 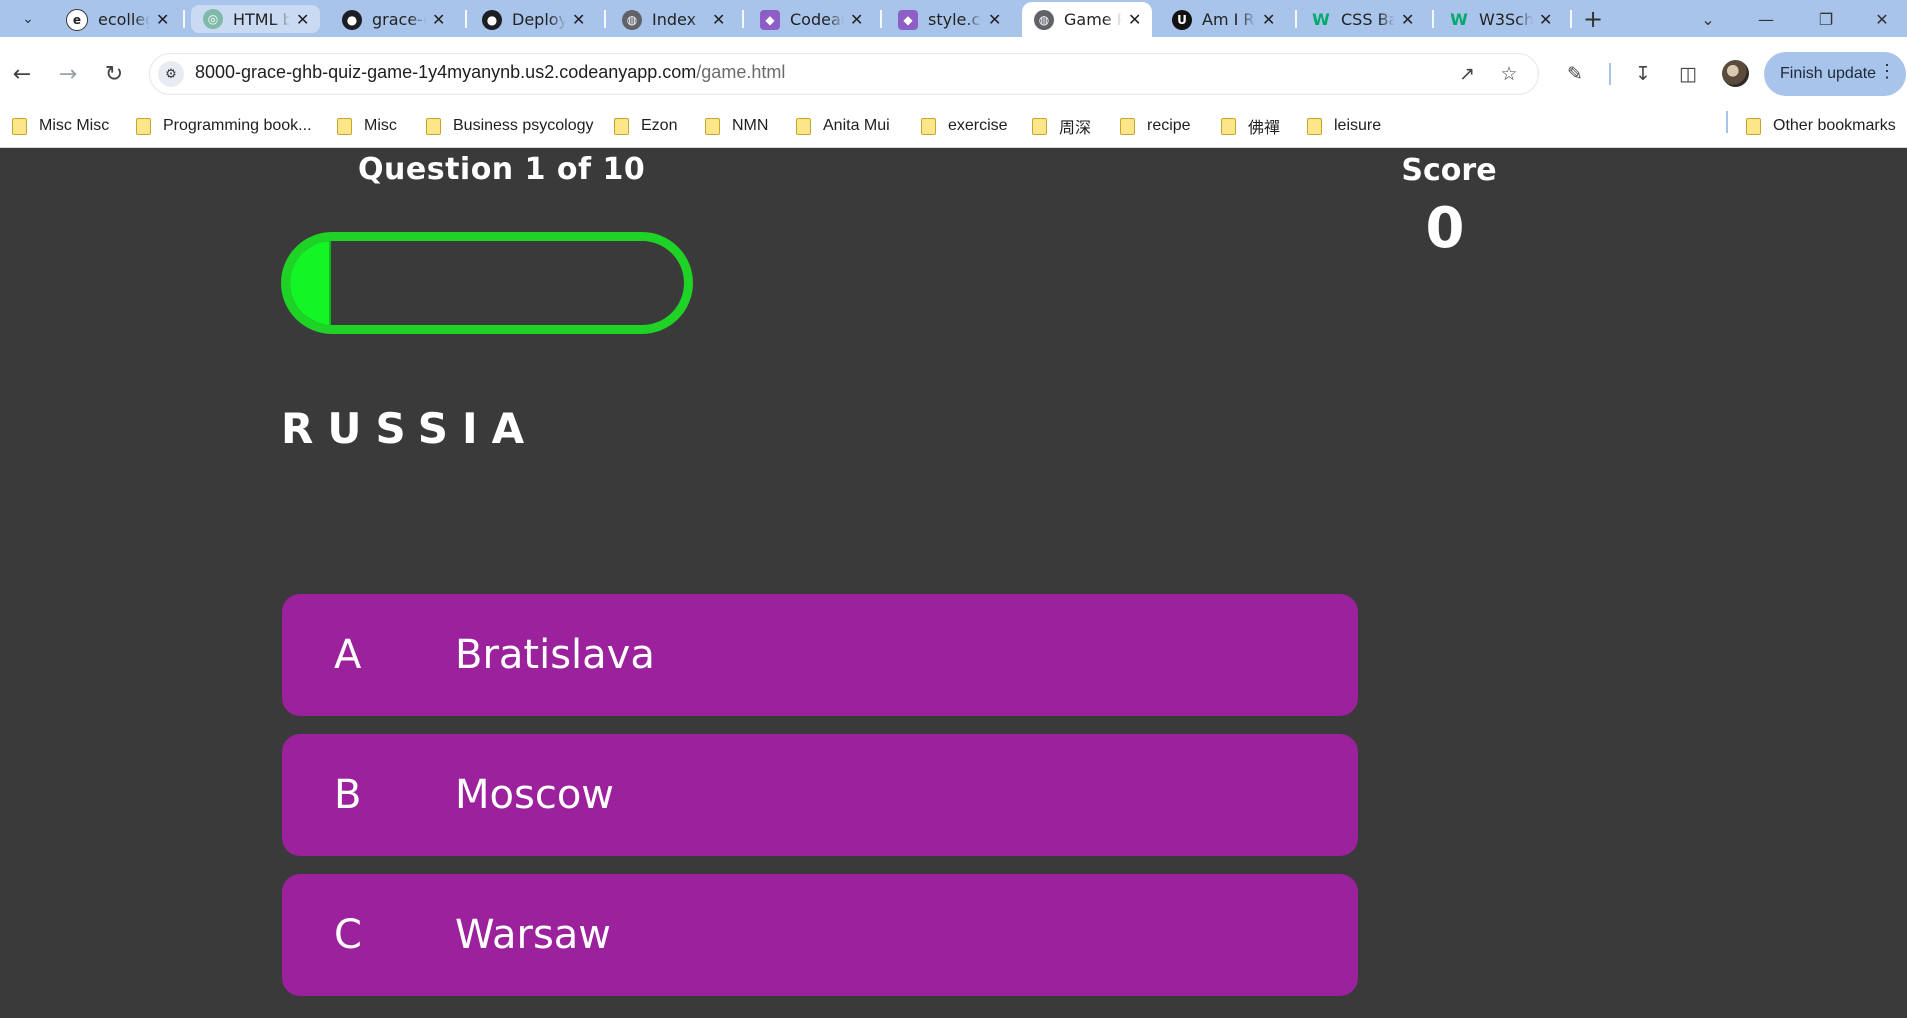 I want to click on bookmark-label: Anita Mui, so click(x=856, y=125).